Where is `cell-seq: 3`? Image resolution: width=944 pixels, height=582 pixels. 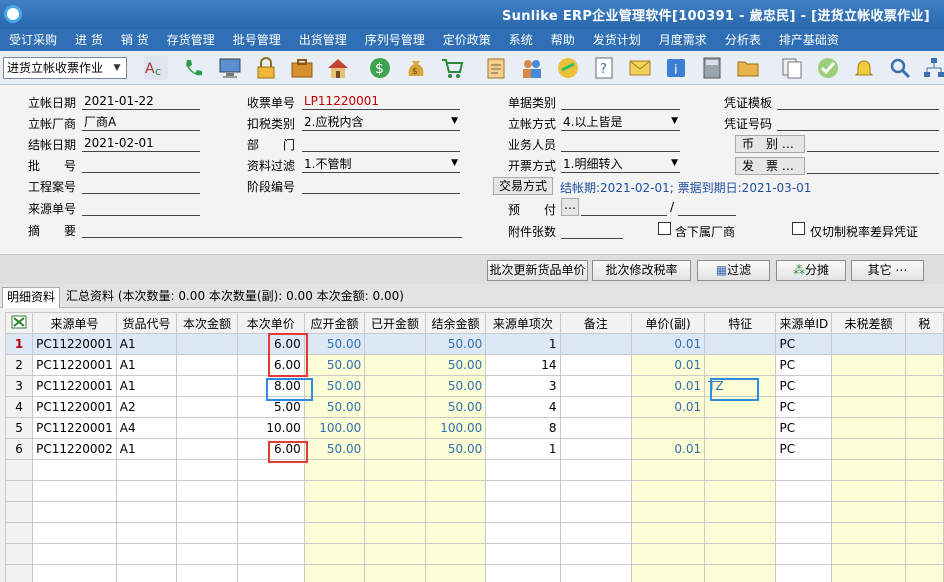
cell-seq: 3 is located at coordinates (523, 386).